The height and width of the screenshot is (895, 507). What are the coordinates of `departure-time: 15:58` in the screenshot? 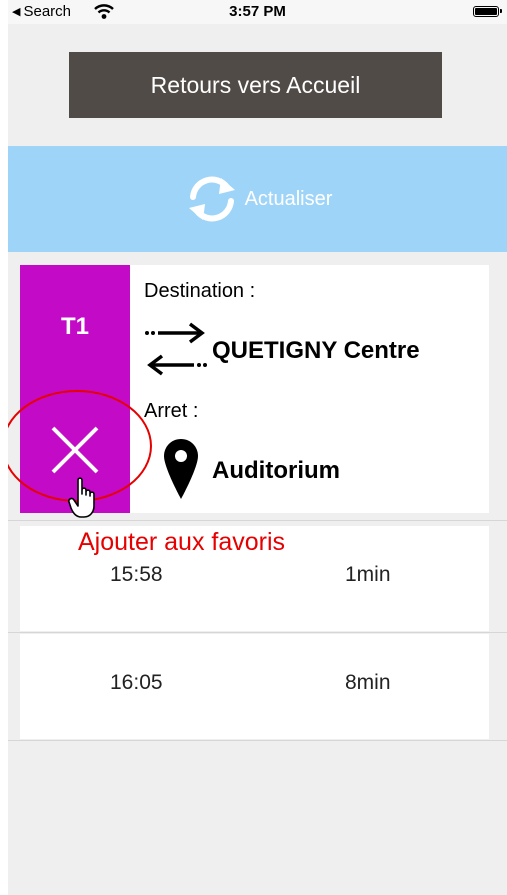 It's located at (136, 574).